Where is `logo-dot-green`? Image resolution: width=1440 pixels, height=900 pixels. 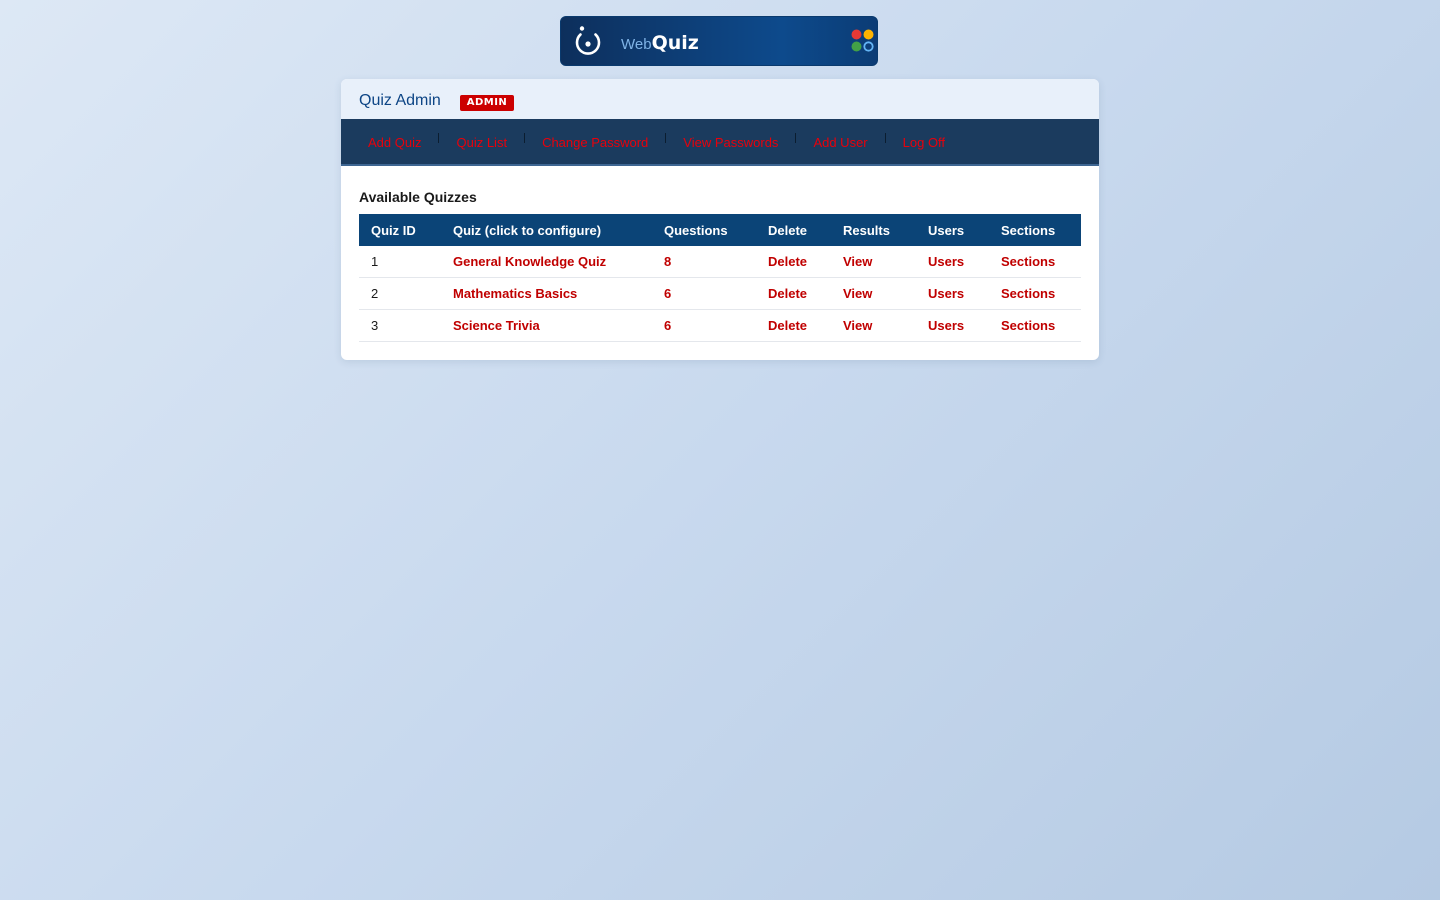 logo-dot-green is located at coordinates (856, 46).